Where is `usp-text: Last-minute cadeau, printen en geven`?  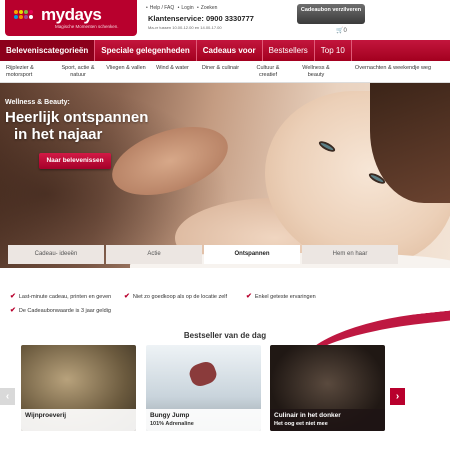
usp-text: Last-minute cadeau, printen en geven is located at coordinates (65, 297).